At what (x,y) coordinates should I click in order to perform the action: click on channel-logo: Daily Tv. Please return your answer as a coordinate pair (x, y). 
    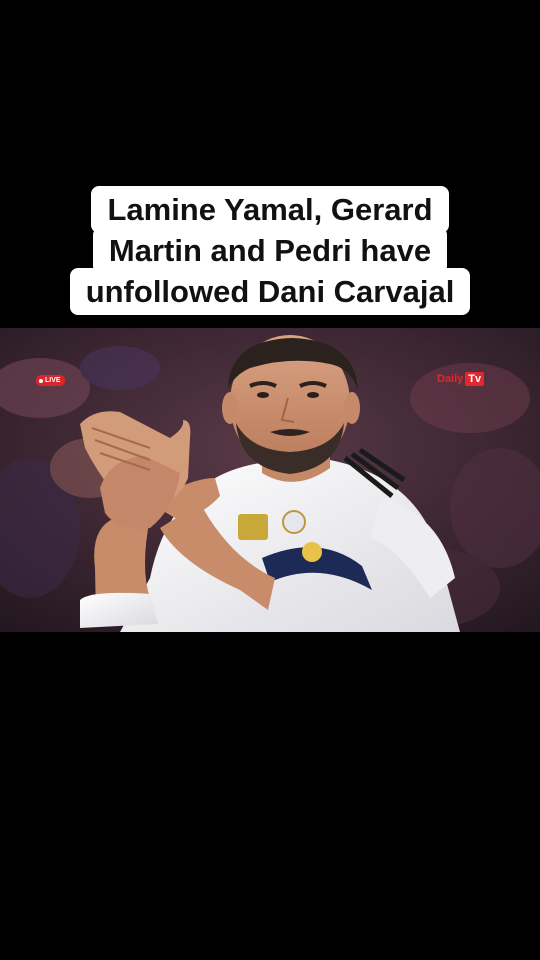
    Looking at the image, I should click on (461, 379).